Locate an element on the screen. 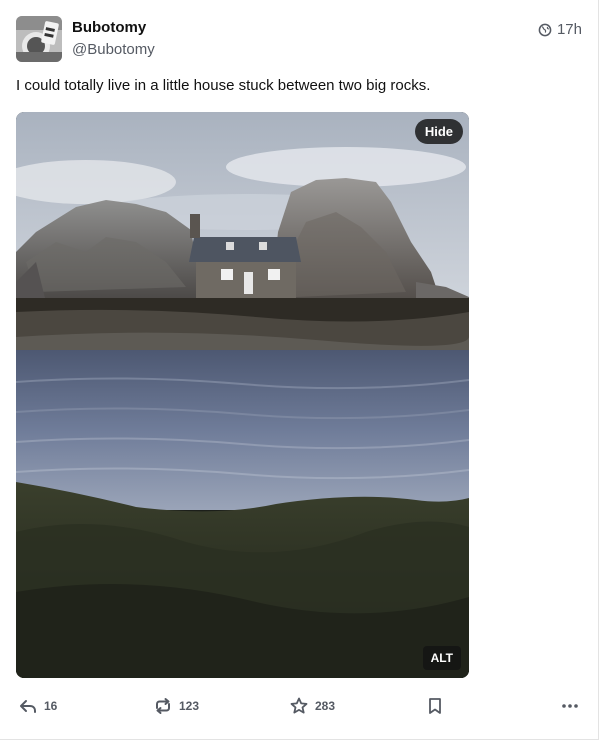 The image size is (609, 740). account-handle: @Bubotomy is located at coordinates (113, 49).